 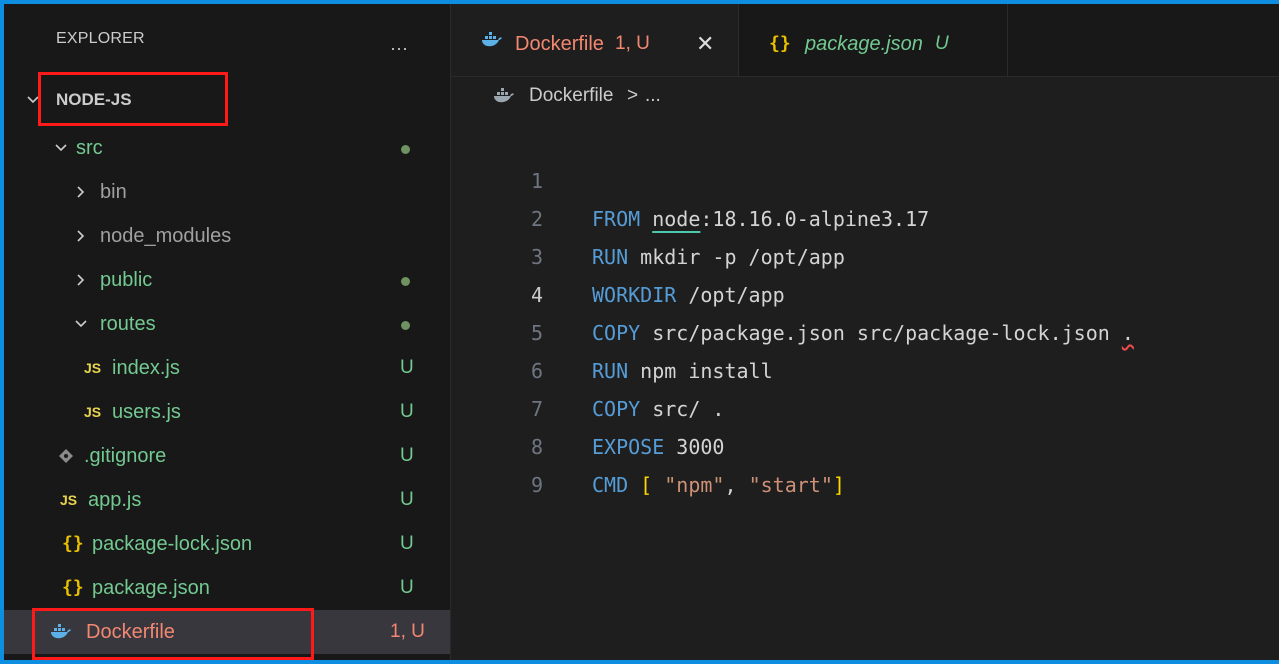 What do you see at coordinates (125, 456) in the screenshot?
I see `tree-item-label: .gitignore` at bounding box center [125, 456].